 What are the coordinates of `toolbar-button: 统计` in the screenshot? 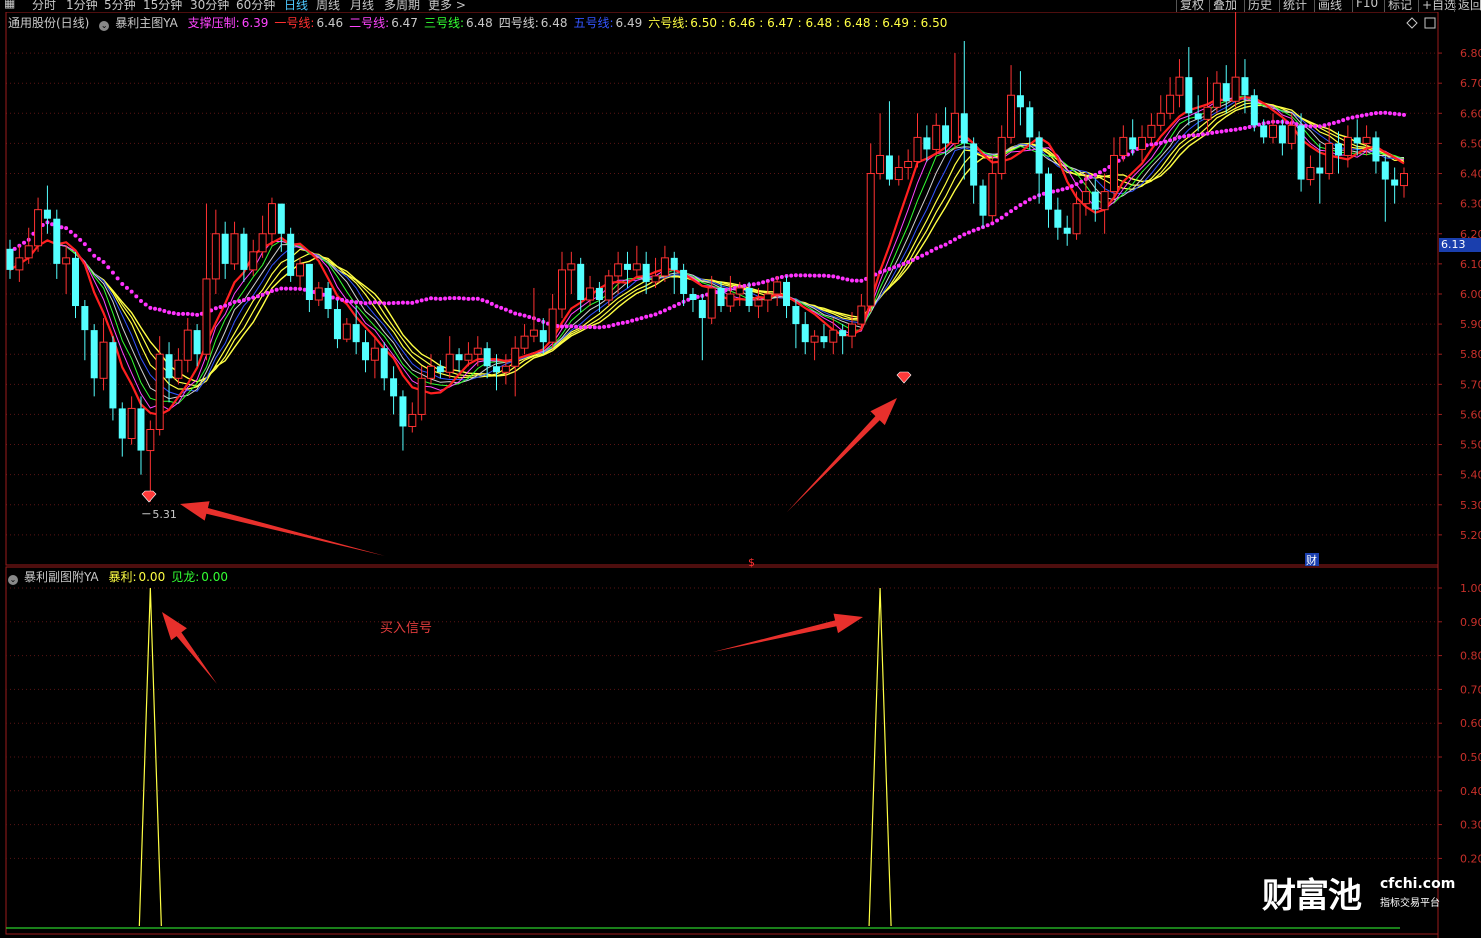 It's located at (1295, 6).